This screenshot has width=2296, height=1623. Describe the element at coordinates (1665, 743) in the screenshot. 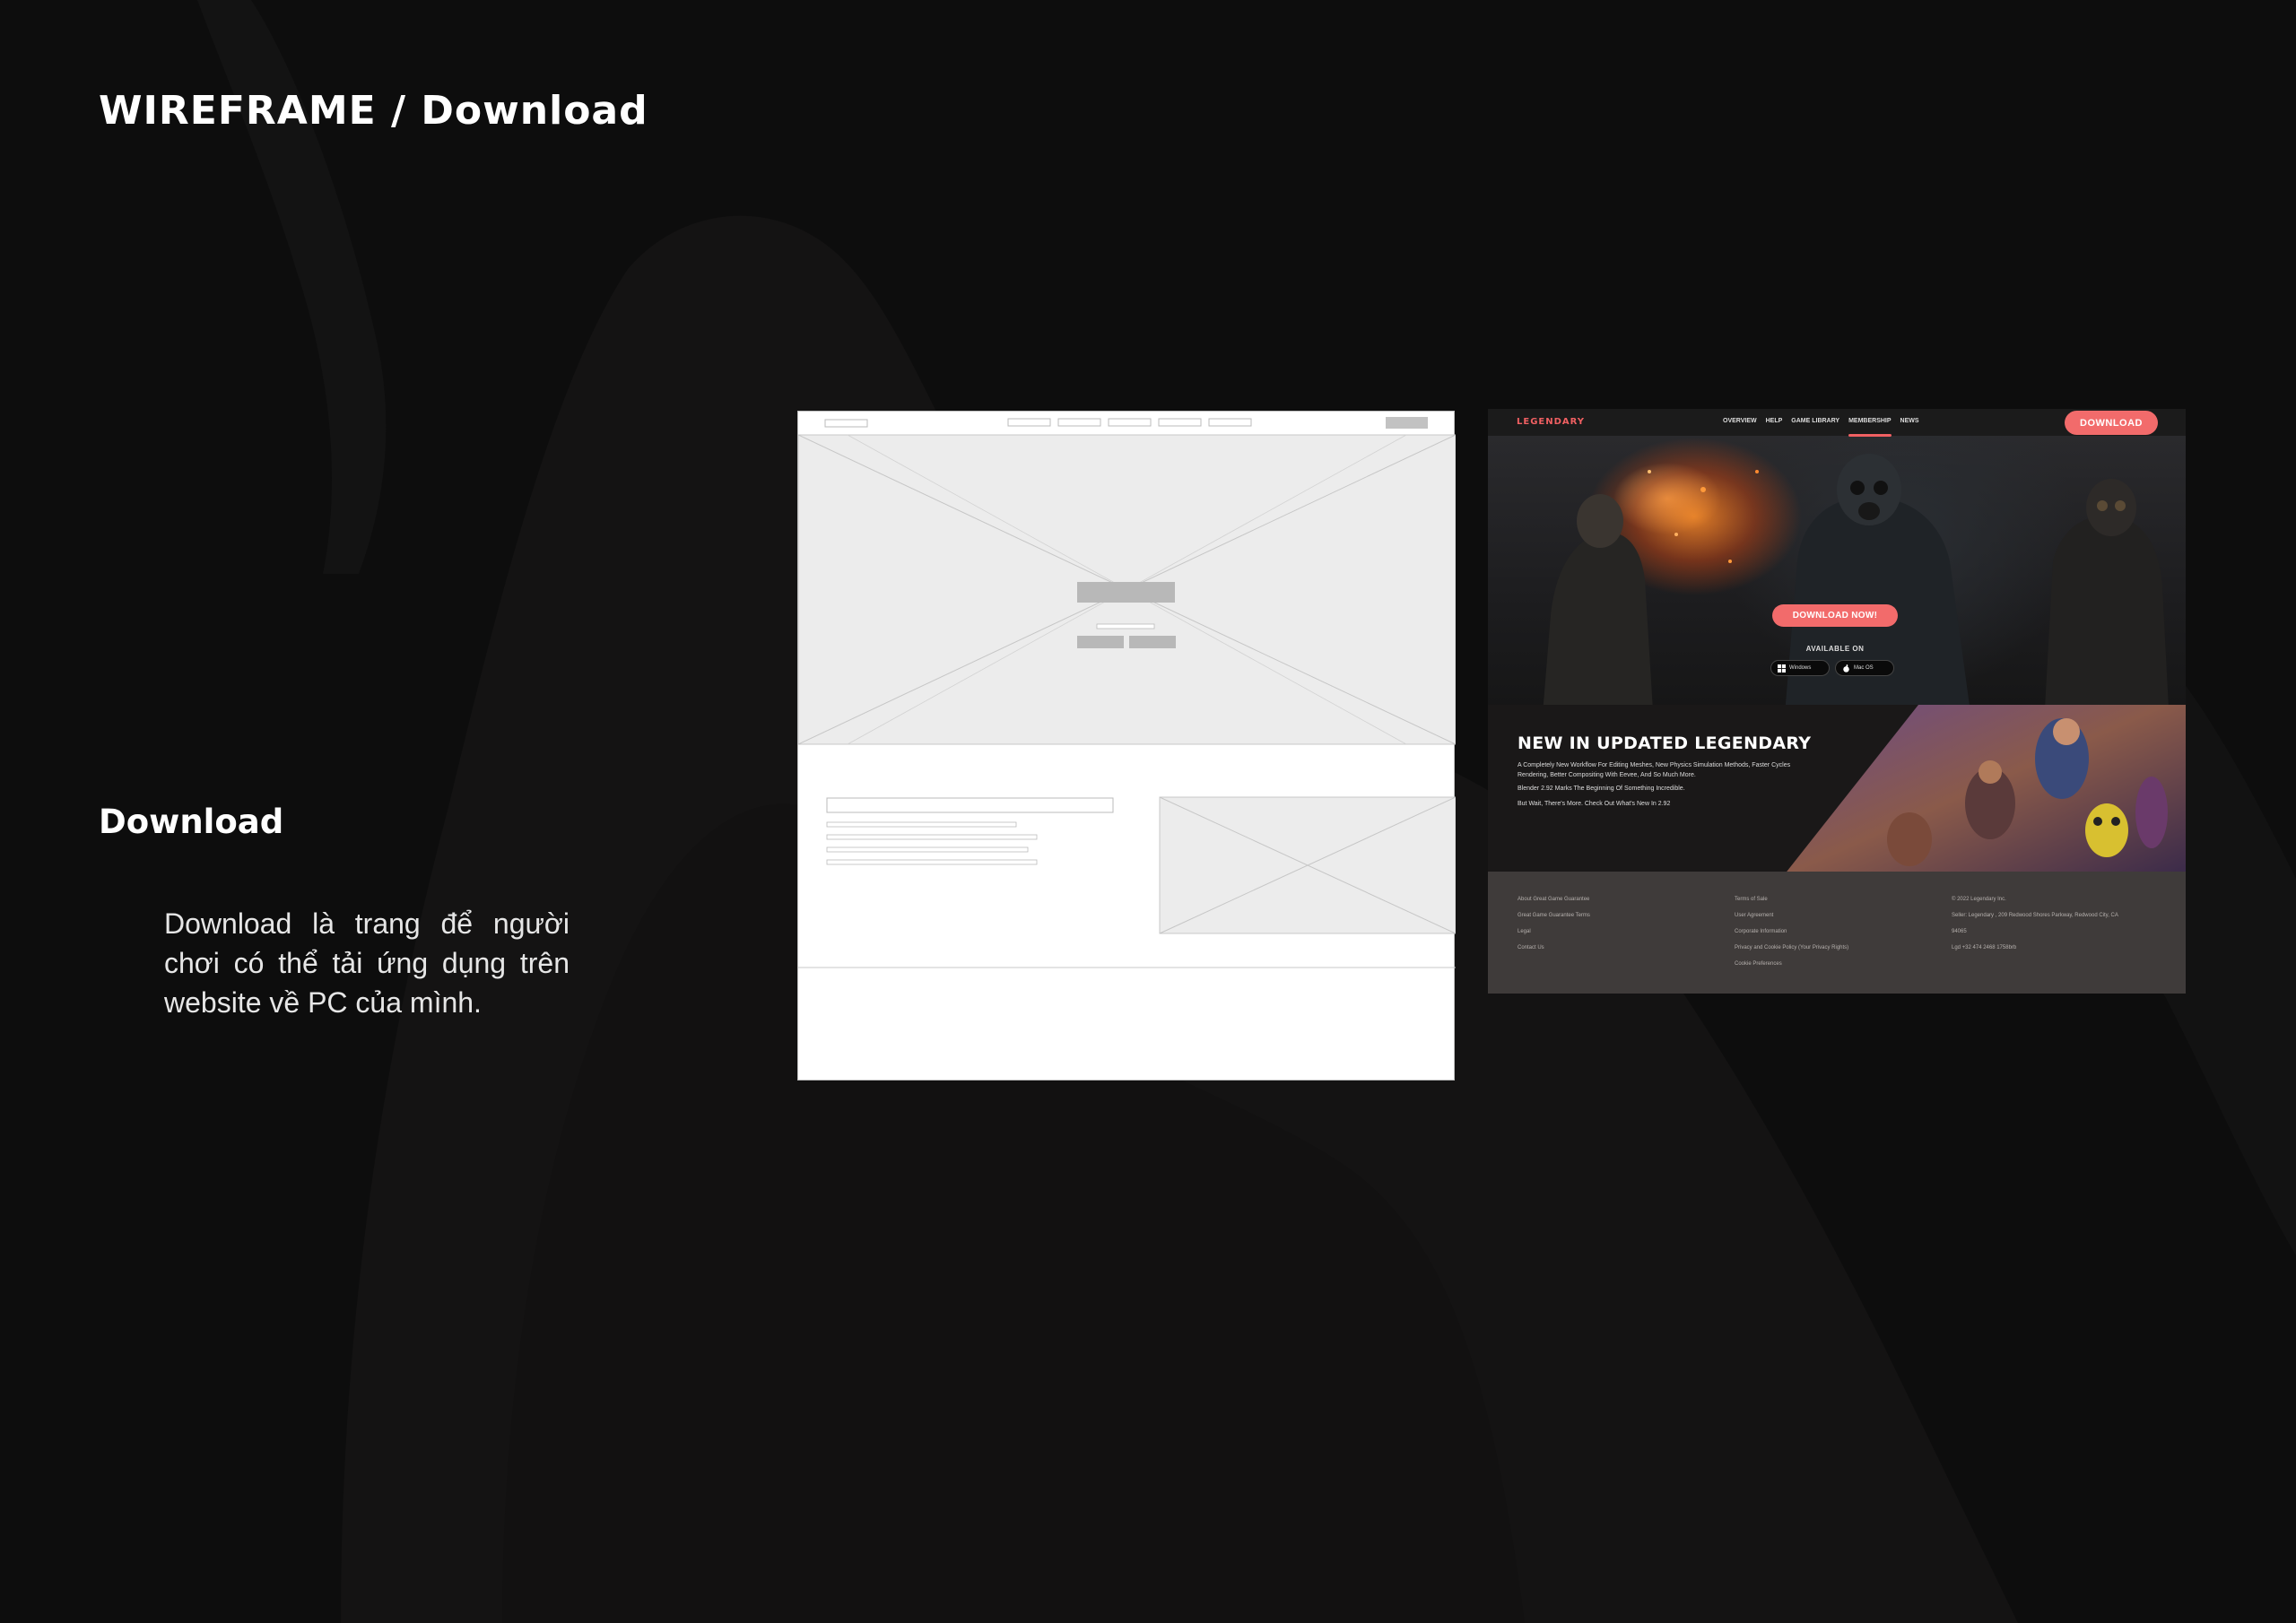

I see `news-title: NEW IN UPDATED LEGENDARY` at that location.